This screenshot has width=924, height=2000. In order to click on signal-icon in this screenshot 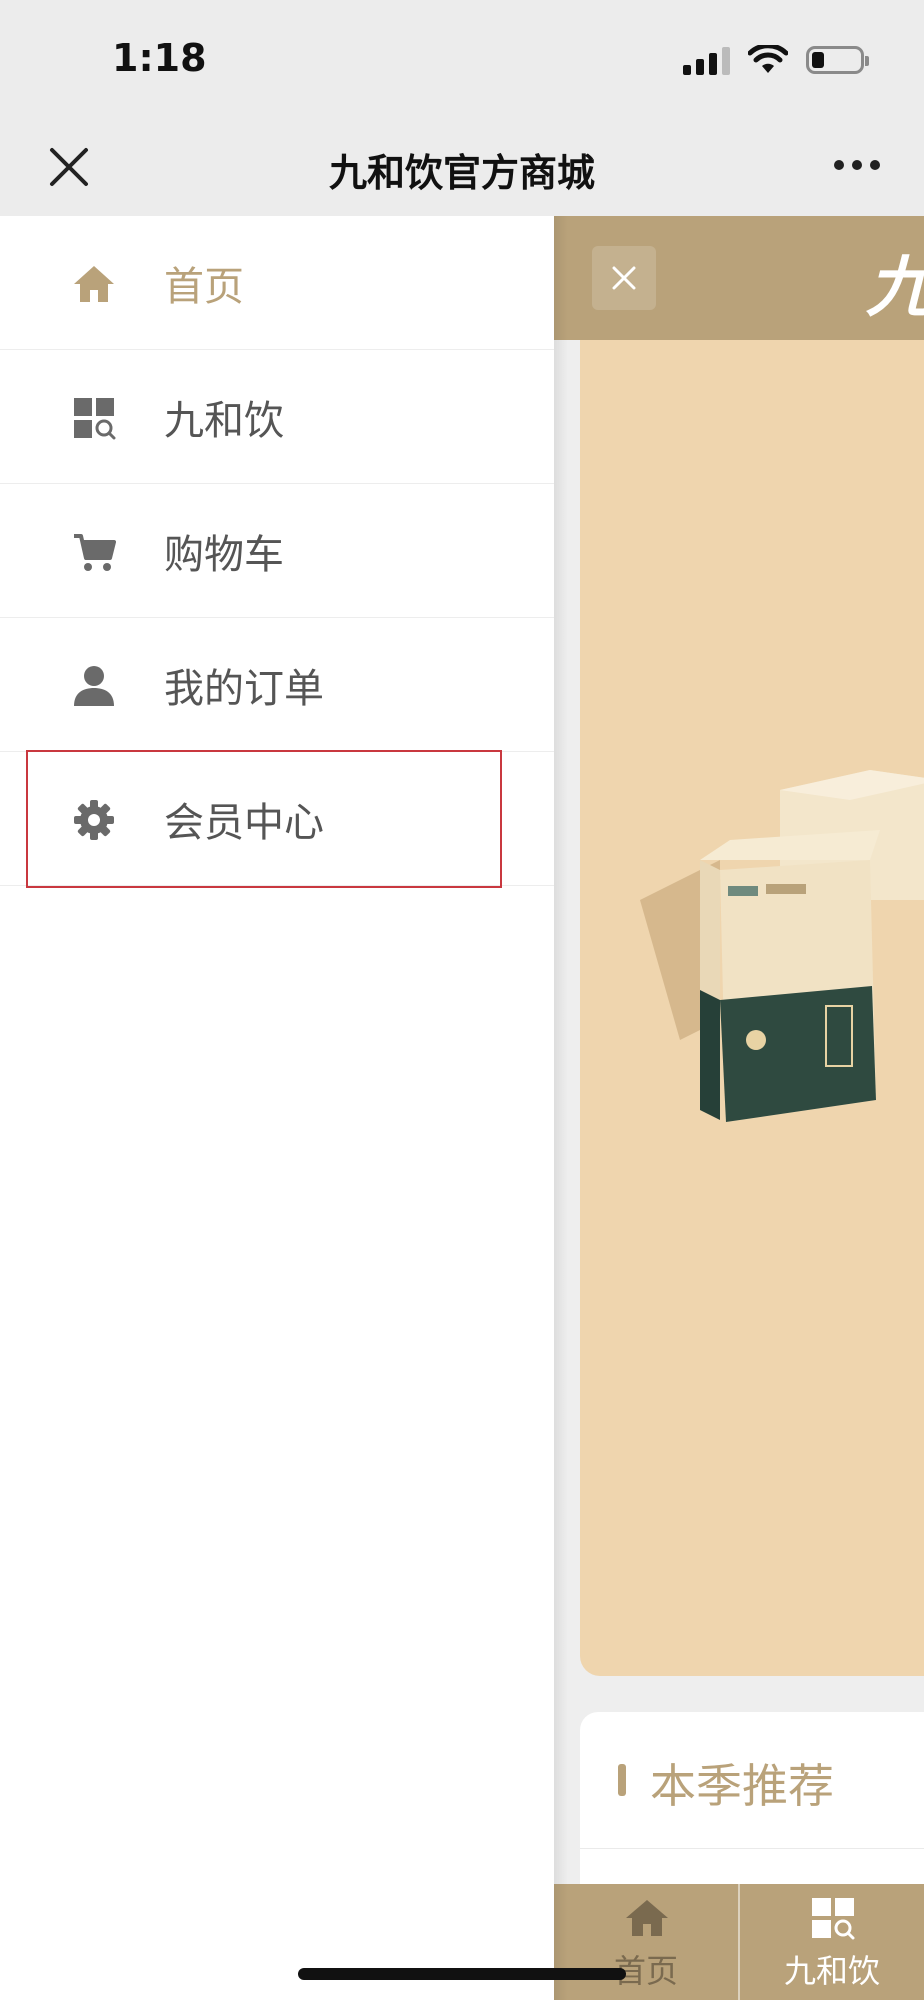, I will do `click(706, 60)`.